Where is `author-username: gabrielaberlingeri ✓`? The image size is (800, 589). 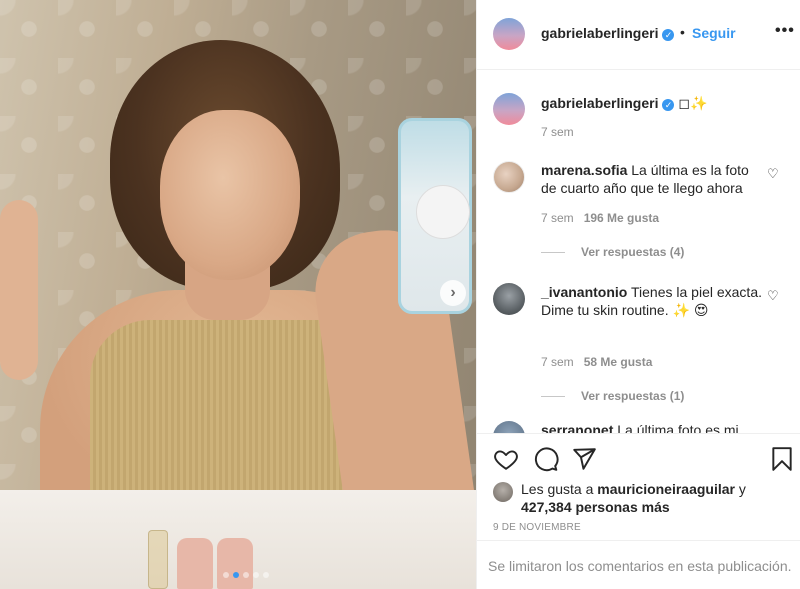
author-username: gabrielaberlingeri ✓ is located at coordinates (608, 33).